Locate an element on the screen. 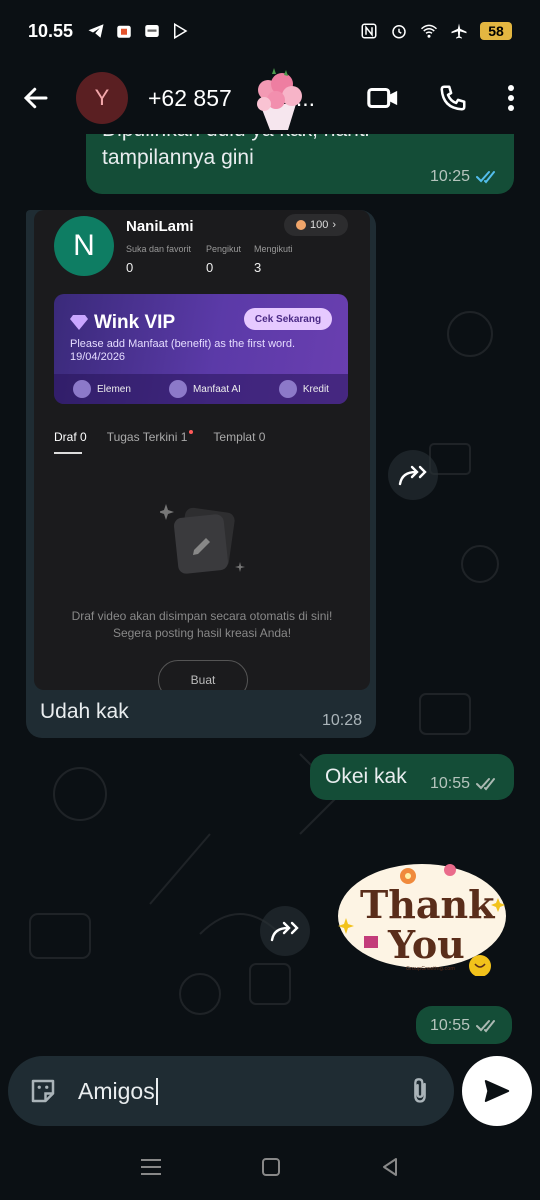  message-outgoing-2: Okei kak 10:55 is located at coordinates (412, 777).